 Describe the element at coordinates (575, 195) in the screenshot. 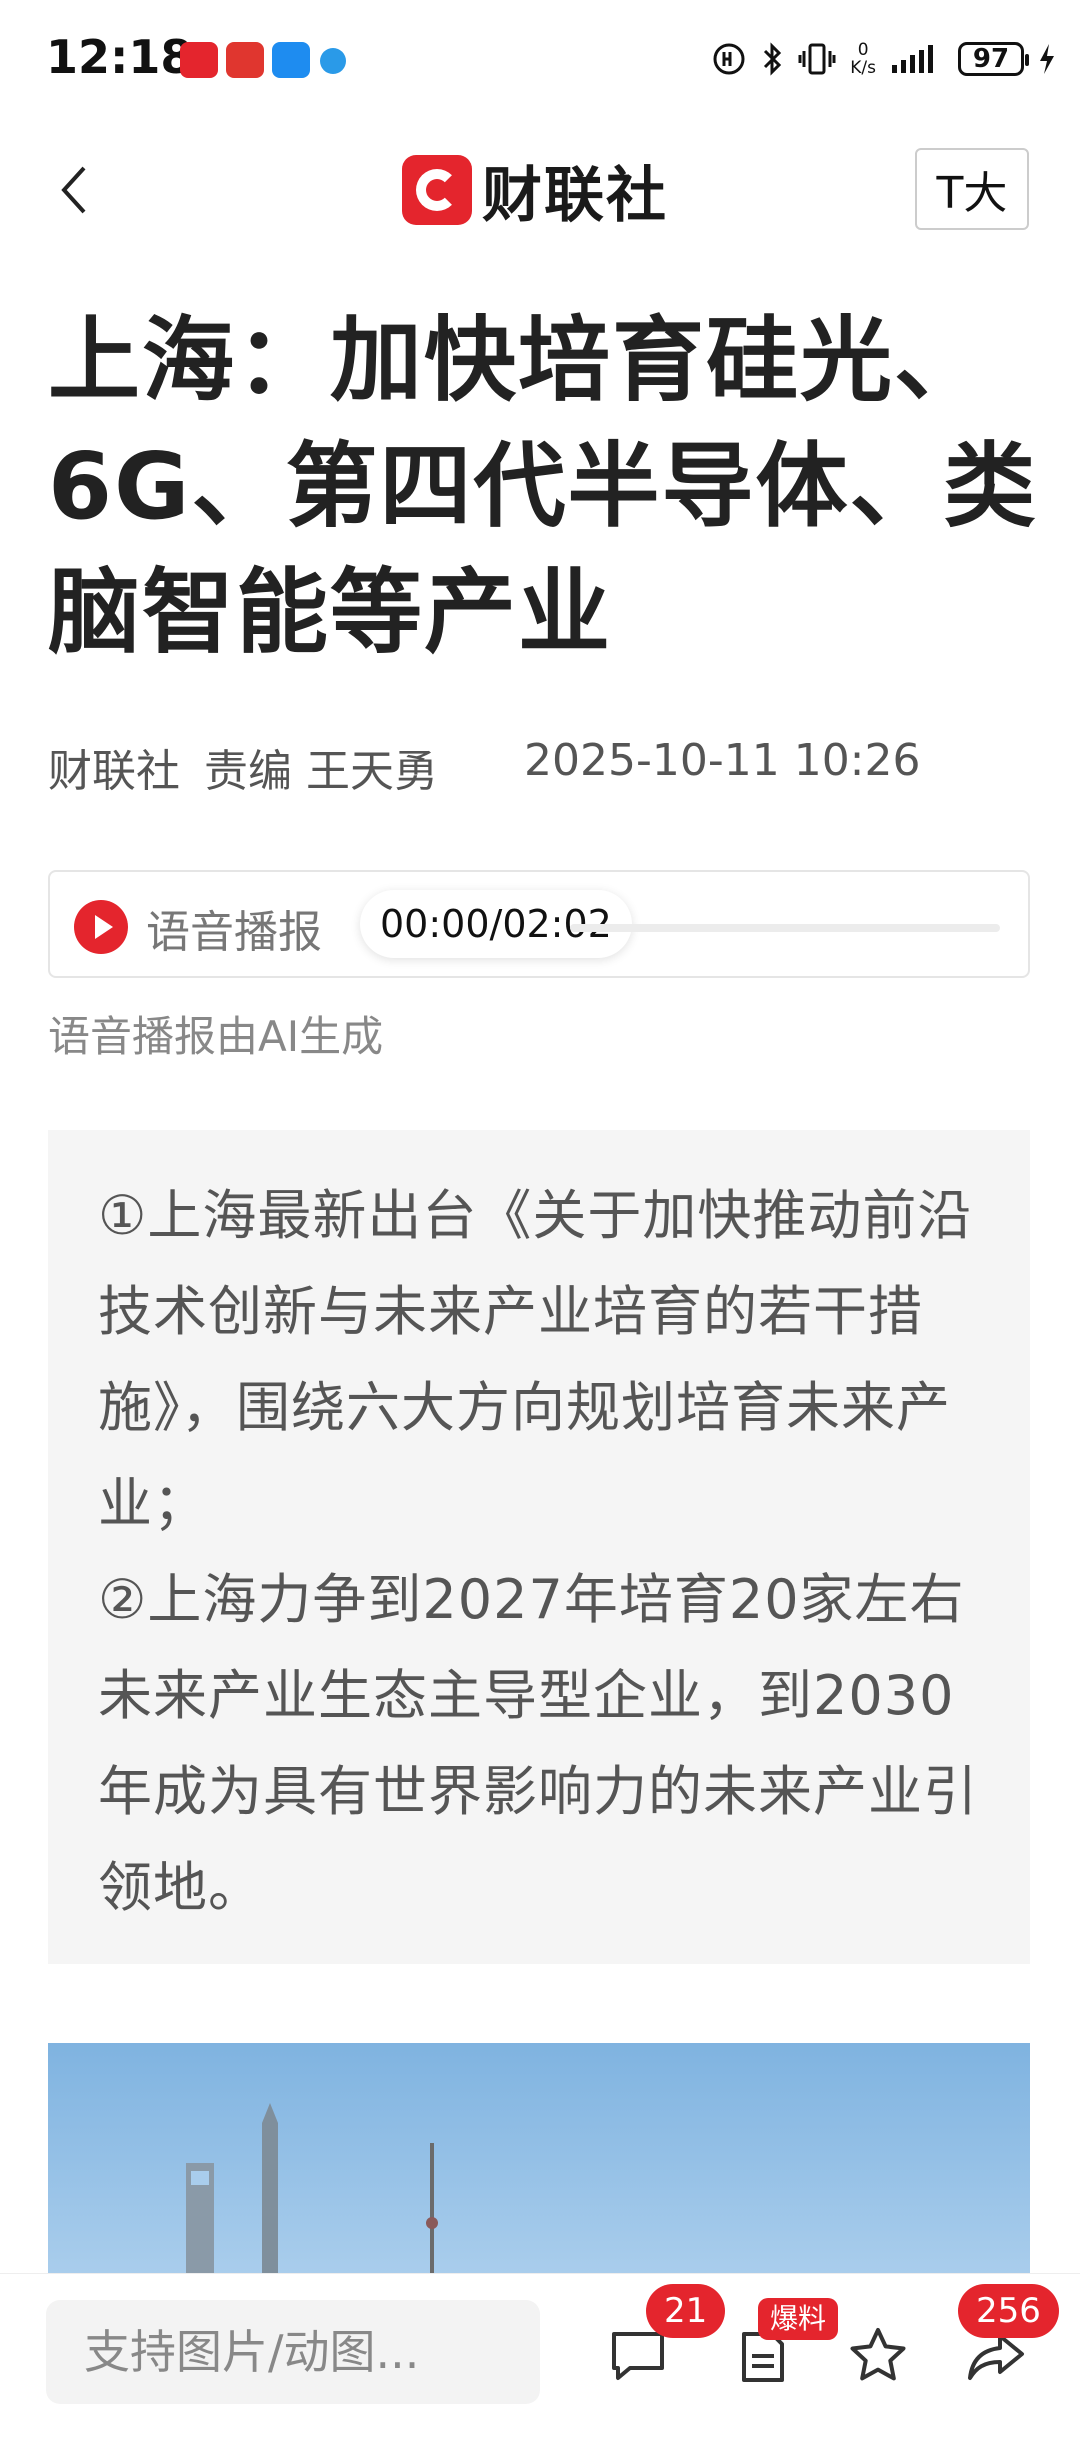

I see `logo-text: 财联社` at that location.